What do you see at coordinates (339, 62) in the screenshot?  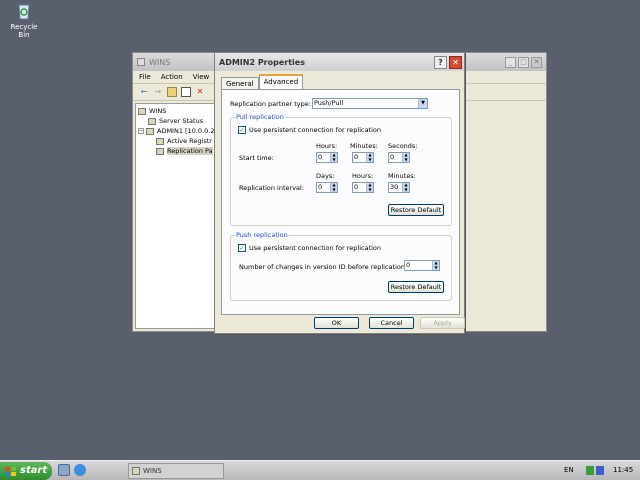 I see `dialog-title-bar: ADMIN2 Properties ? ✕` at bounding box center [339, 62].